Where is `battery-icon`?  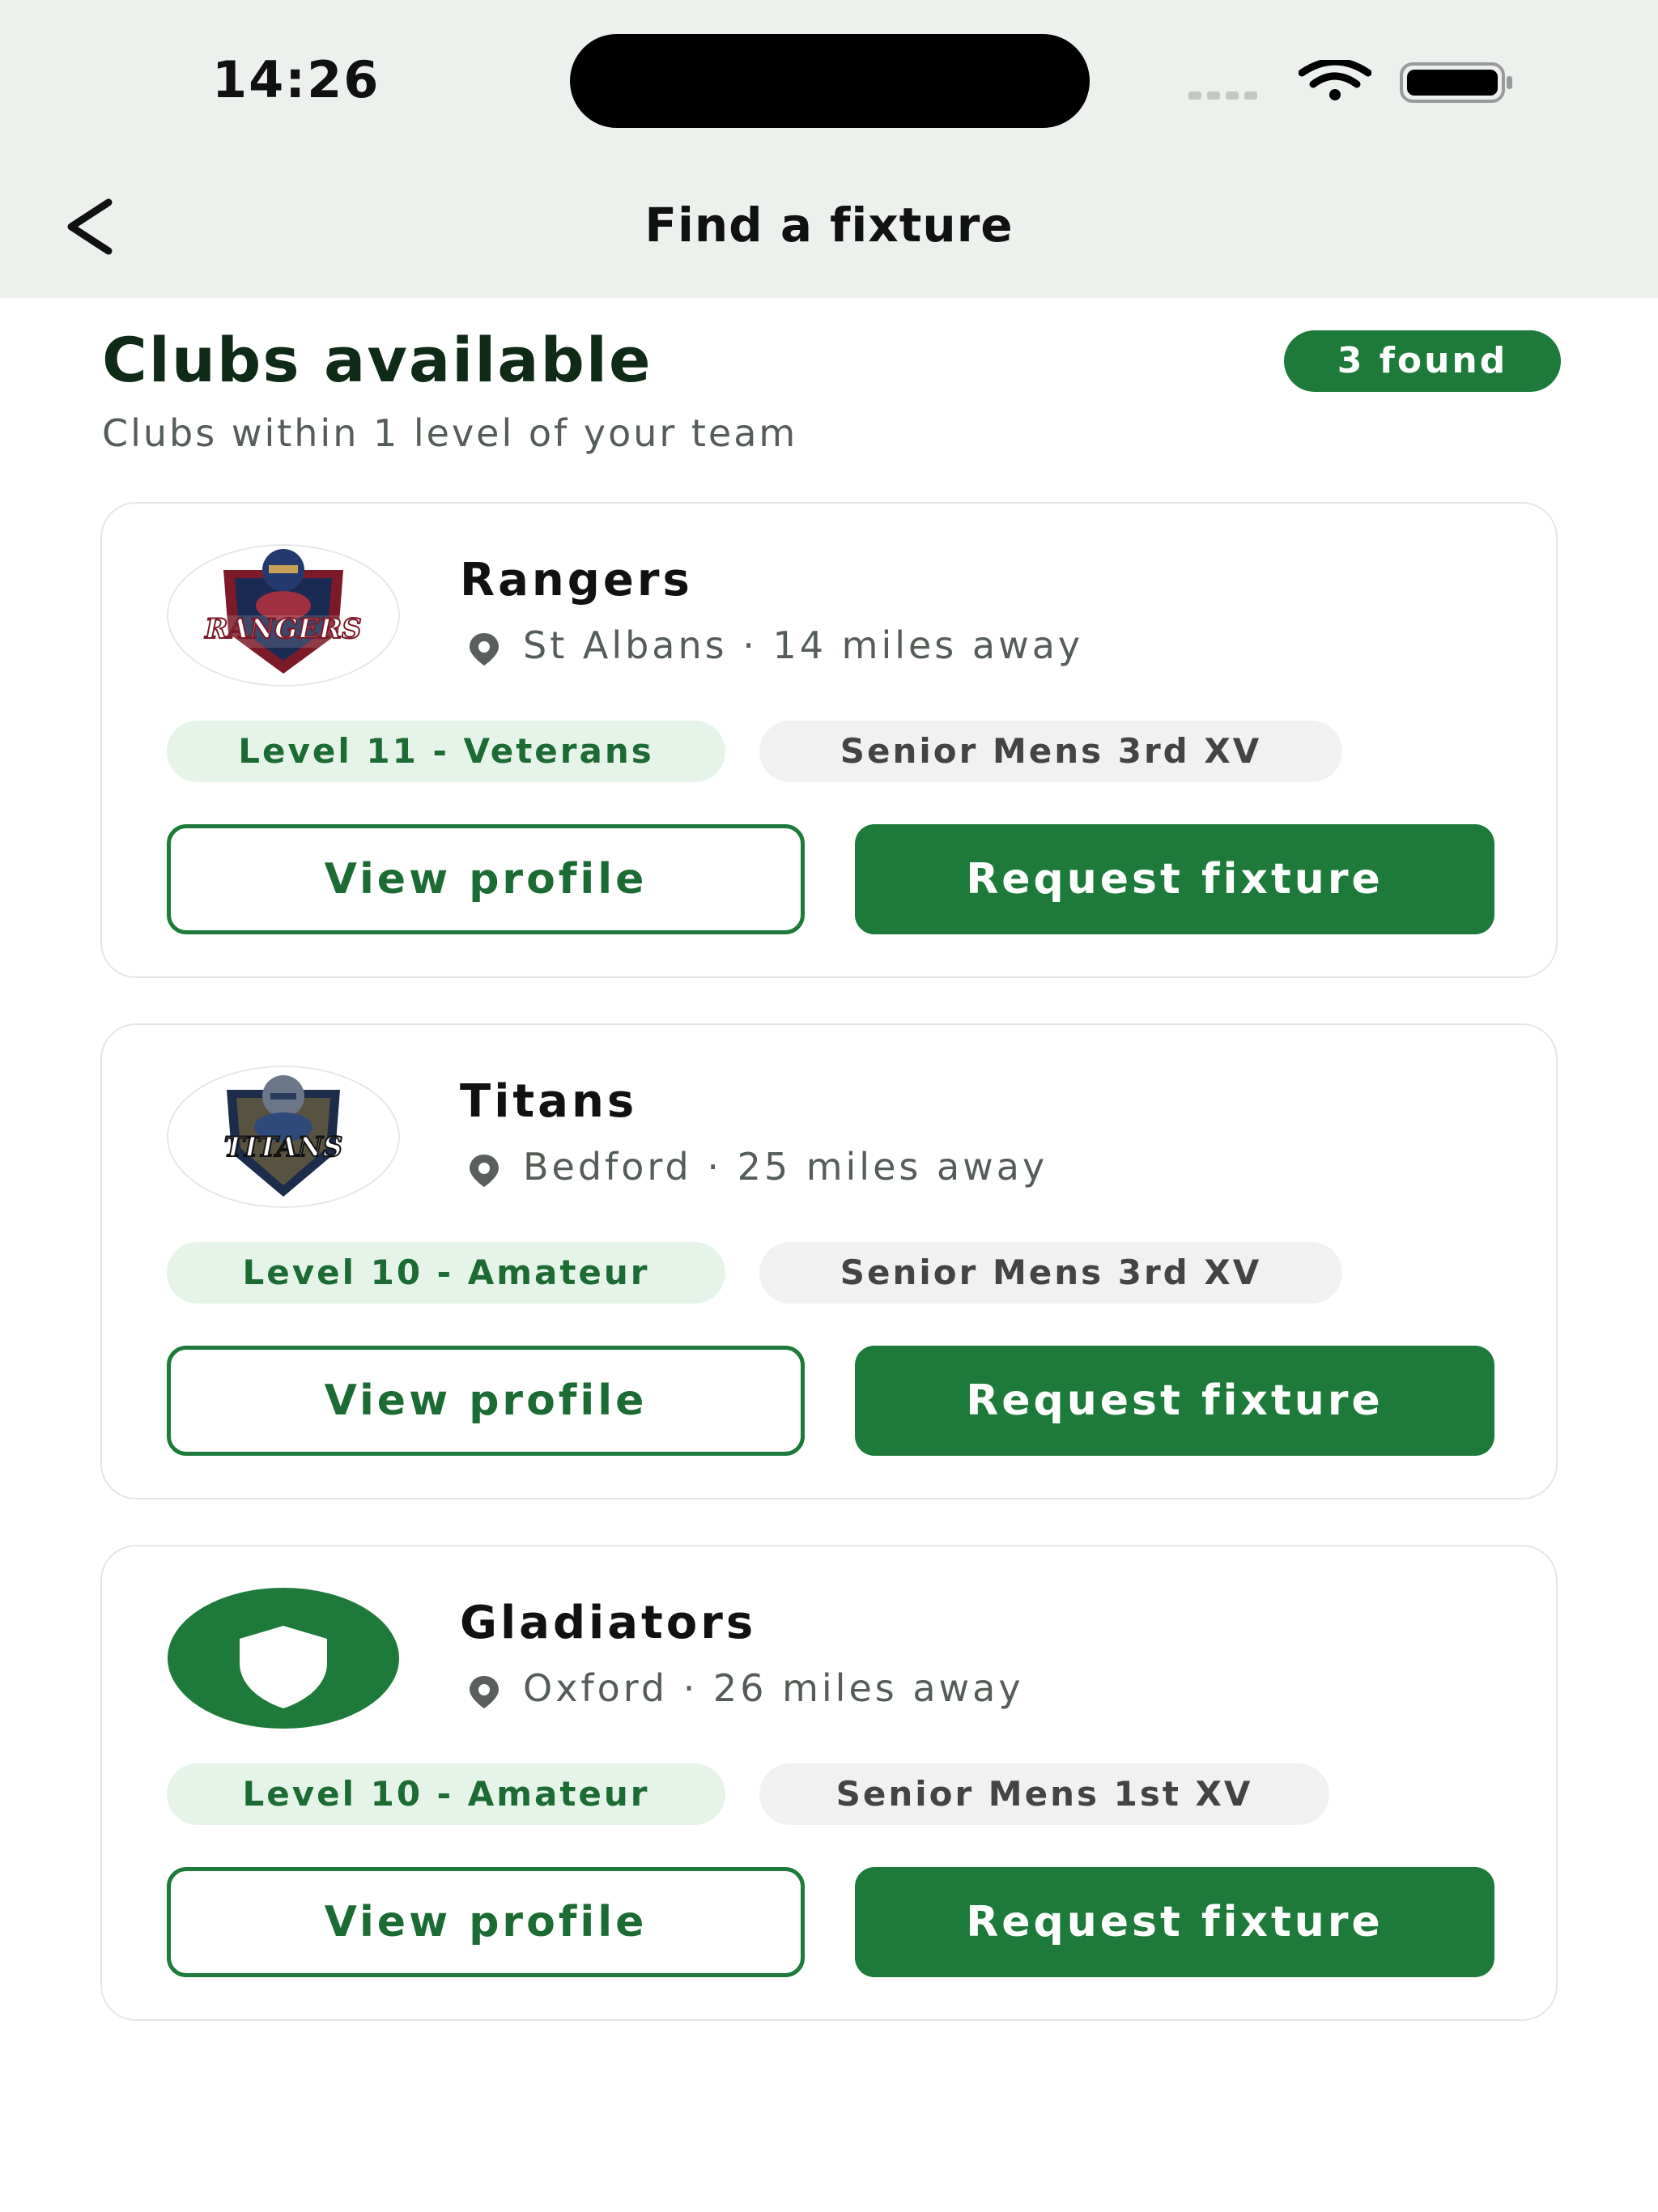 battery-icon is located at coordinates (1456, 83).